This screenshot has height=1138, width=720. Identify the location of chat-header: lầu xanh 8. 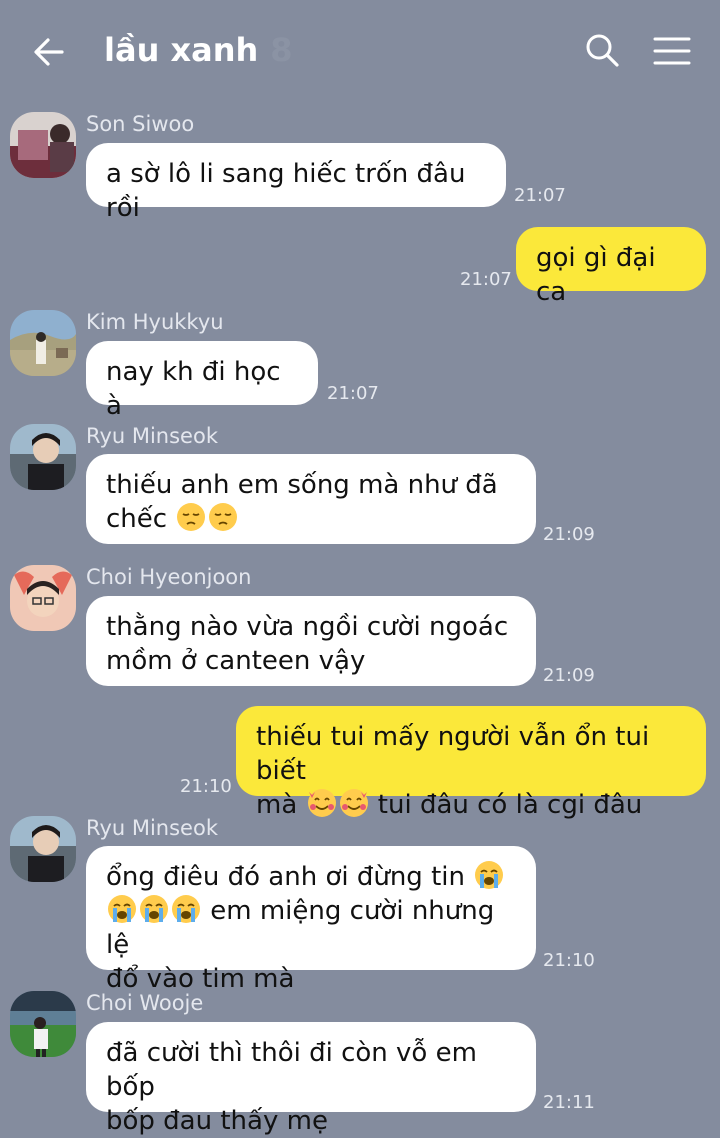
(360, 50).